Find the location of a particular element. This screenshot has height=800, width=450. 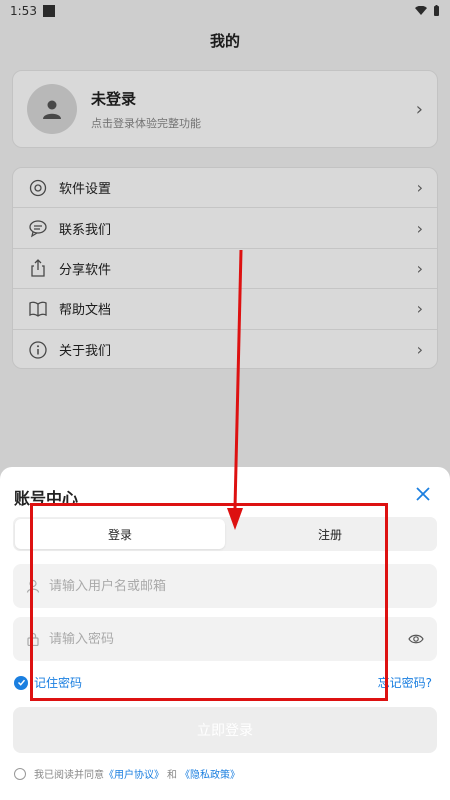

agree-radio is located at coordinates (20, 773).